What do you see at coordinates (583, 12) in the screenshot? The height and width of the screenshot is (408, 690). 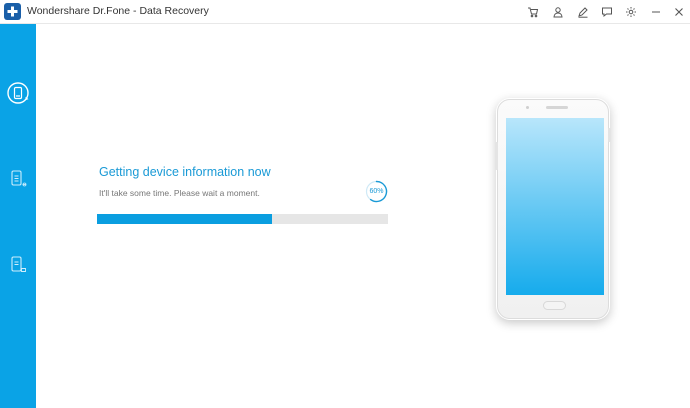 I see `edit-feedback-icon` at bounding box center [583, 12].